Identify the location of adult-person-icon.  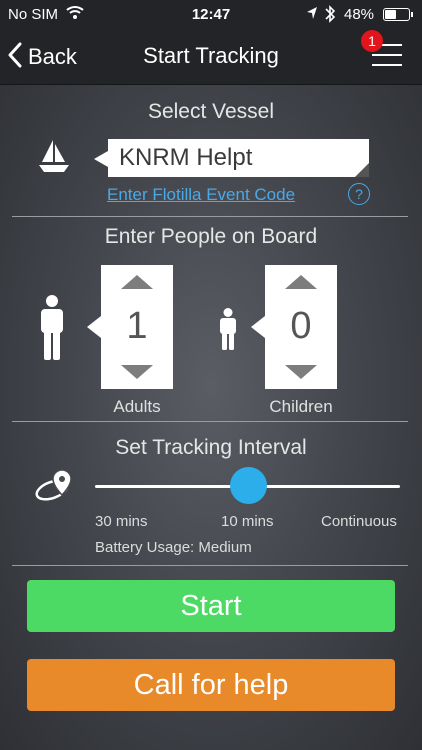
(52, 330).